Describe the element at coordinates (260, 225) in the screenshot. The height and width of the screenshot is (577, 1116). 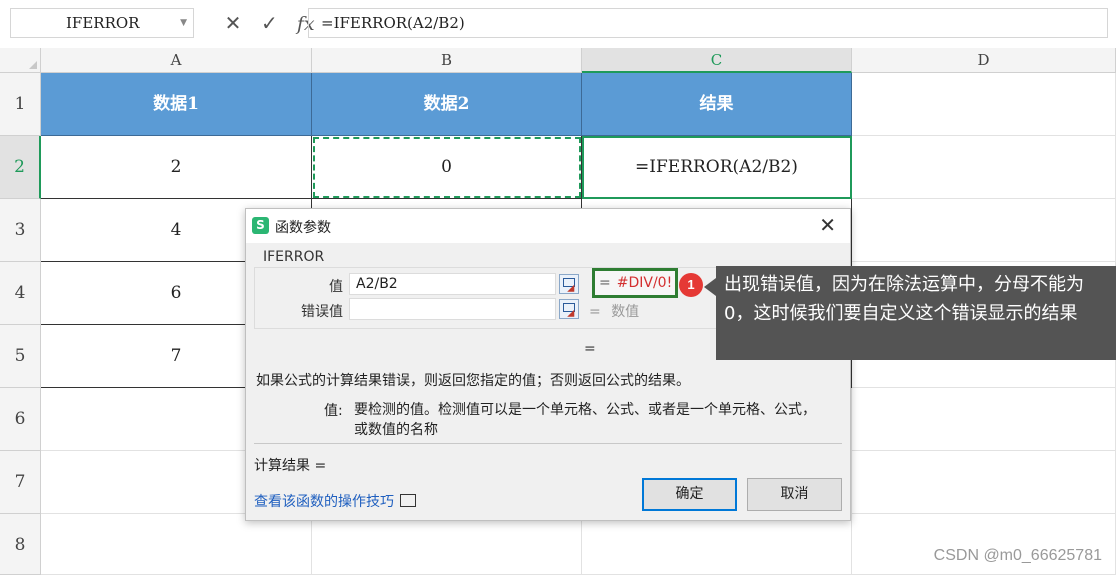
I see `app-logo-icon: S` at that location.